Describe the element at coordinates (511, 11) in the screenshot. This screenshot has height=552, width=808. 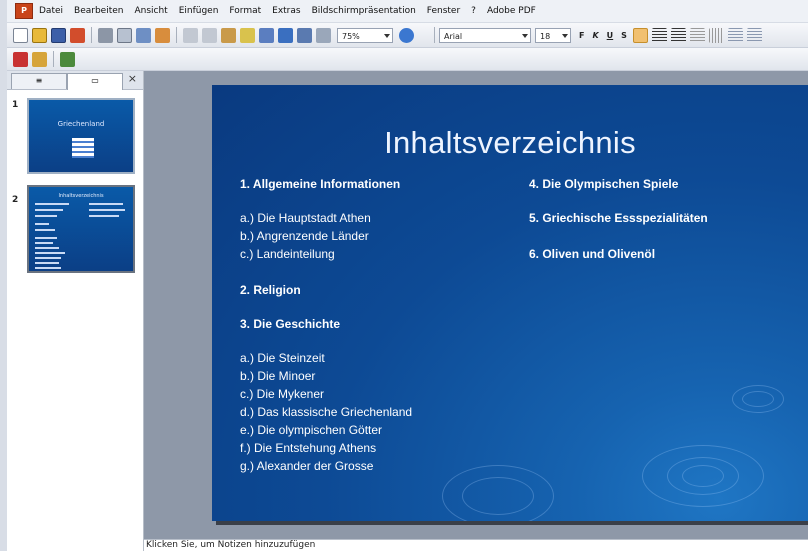
I see `menu-adobe-pdf: Adobe PDF` at that location.